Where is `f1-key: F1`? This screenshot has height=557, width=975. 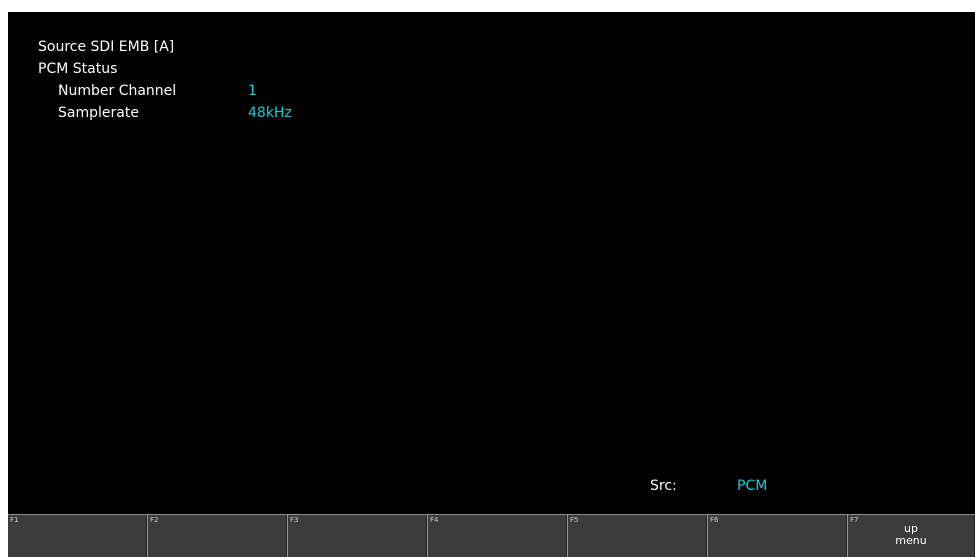
f1-key: F1 is located at coordinates (77, 536).